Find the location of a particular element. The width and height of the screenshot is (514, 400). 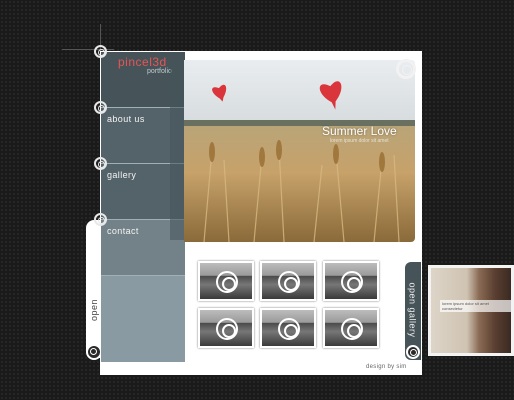

side-photo: lorem ipsum dolor sit amet consectetur is located at coordinates (471, 310).